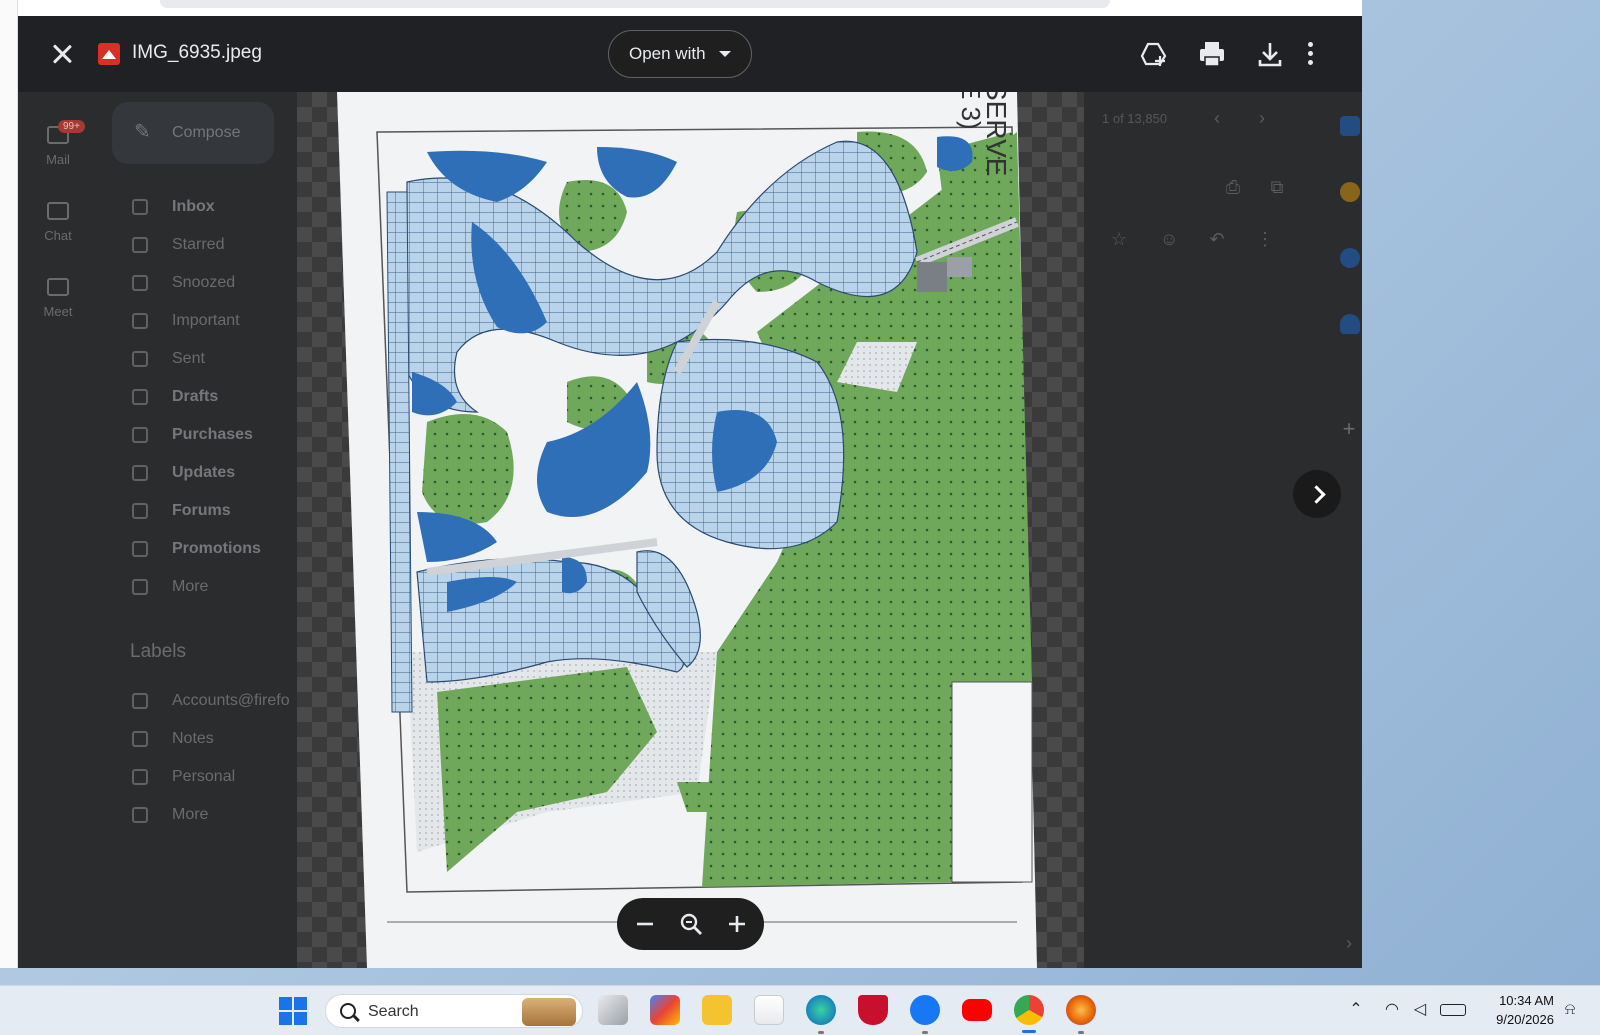  I want to click on facebook-icon, so click(925, 1010).